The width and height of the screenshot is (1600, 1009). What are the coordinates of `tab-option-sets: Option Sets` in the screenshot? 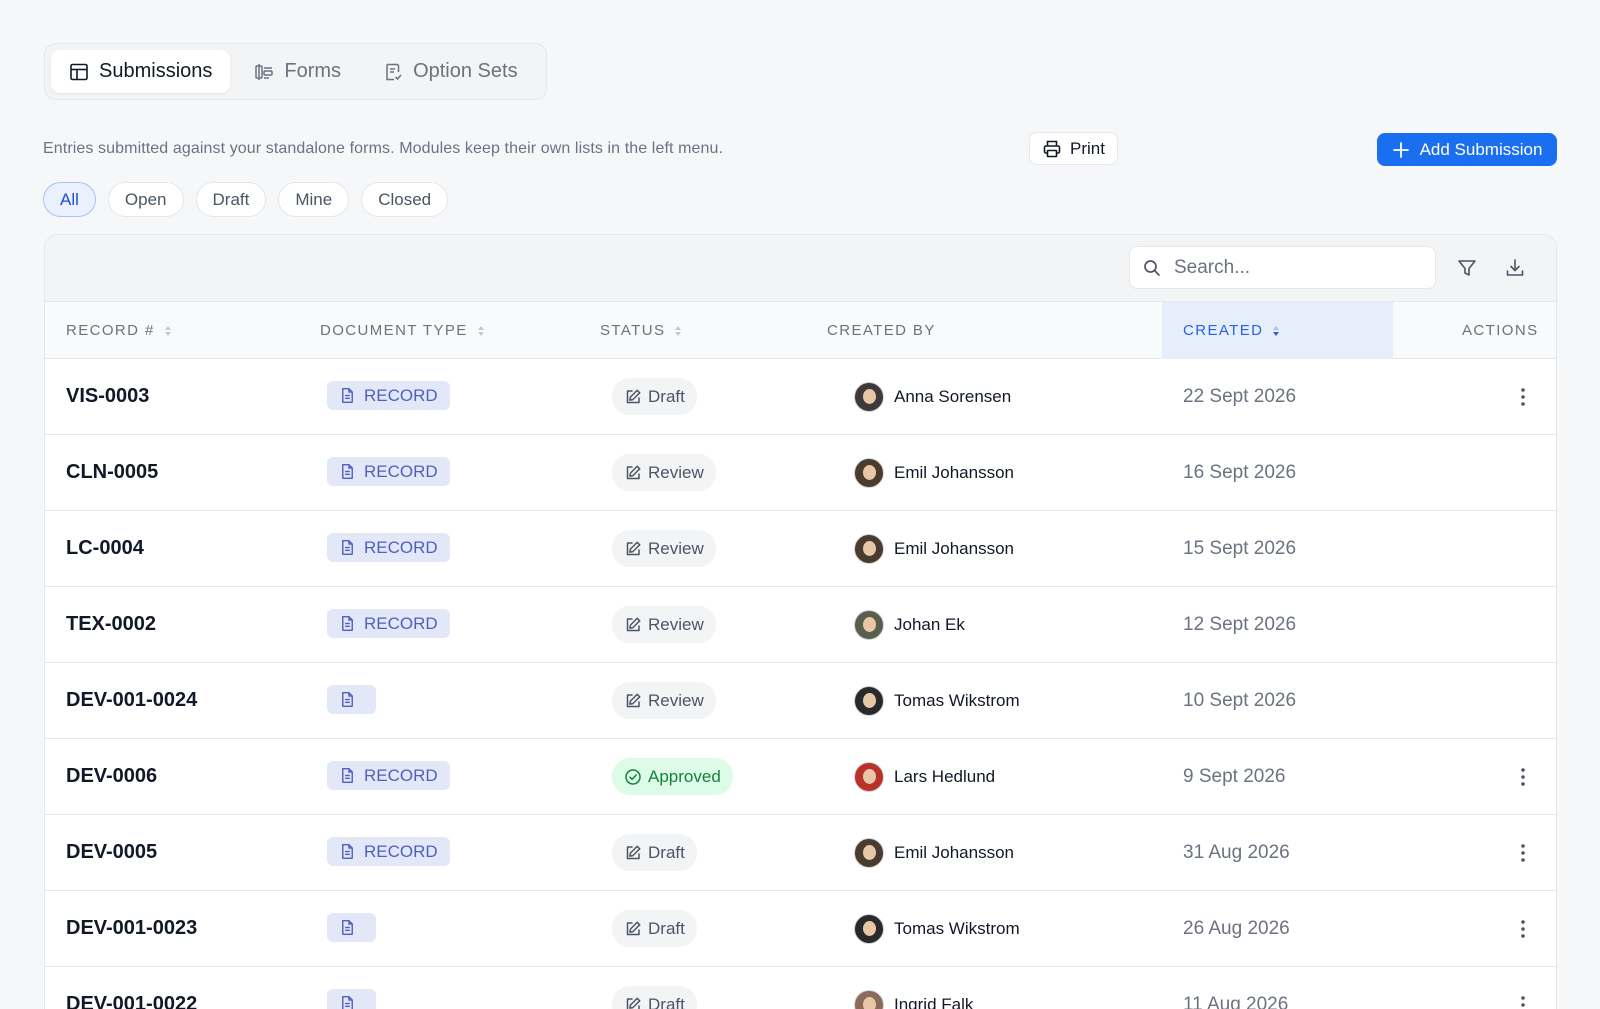 It's located at (450, 71).